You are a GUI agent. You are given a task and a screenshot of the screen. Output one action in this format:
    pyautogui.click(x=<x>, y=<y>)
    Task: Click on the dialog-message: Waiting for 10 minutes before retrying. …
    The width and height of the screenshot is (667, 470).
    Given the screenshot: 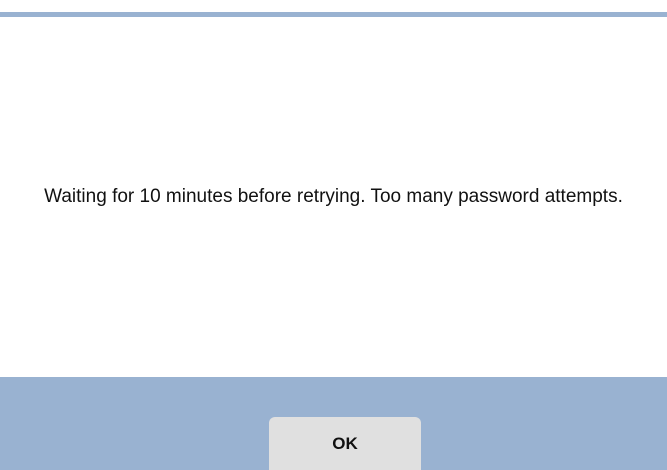 What is the action you would take?
    pyautogui.click(x=333, y=196)
    